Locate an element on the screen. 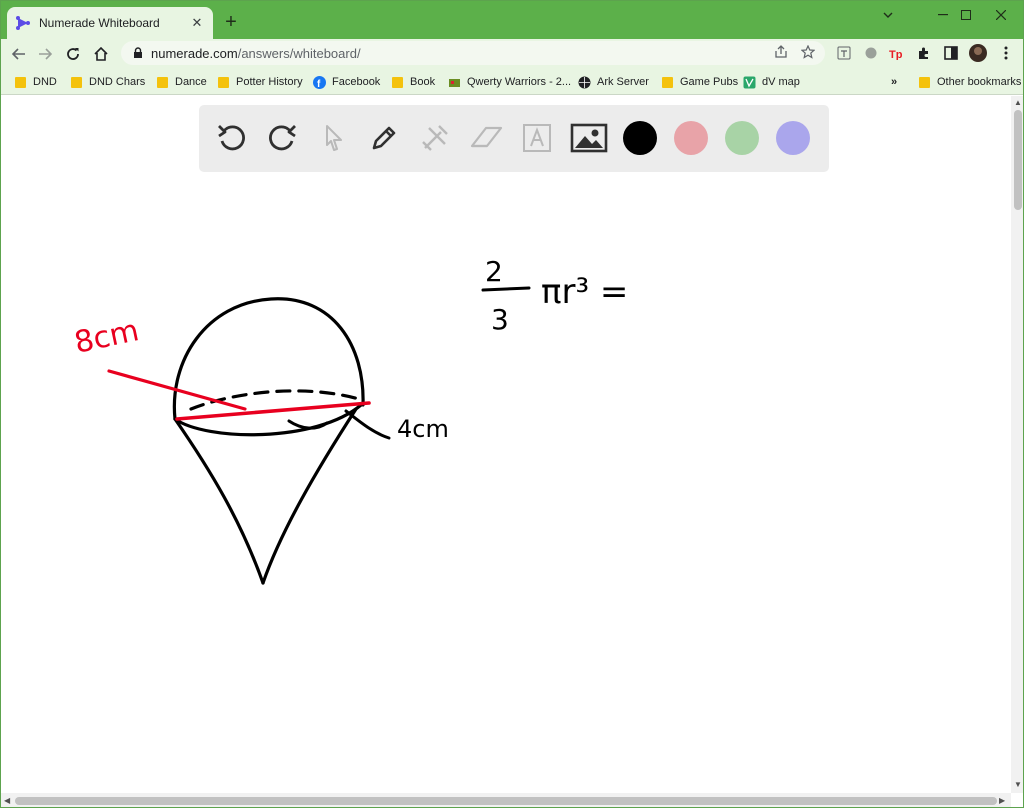 This screenshot has height=808, width=1024. other-bookmarks-label: Other bookmarks is located at coordinates (979, 82).